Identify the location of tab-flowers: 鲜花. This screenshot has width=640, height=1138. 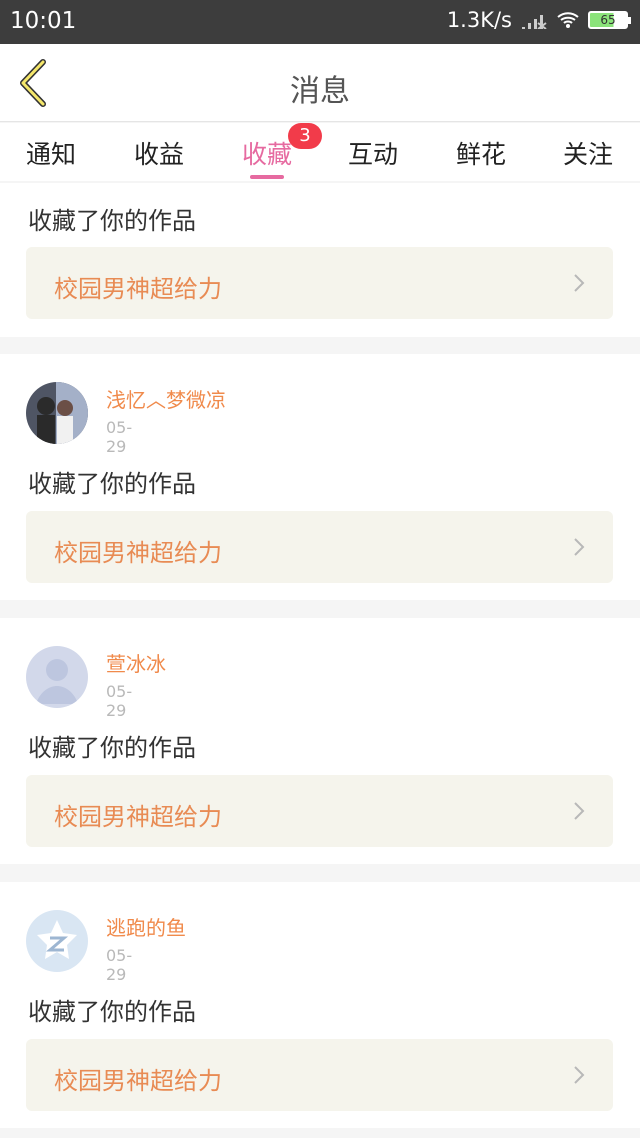
(481, 153).